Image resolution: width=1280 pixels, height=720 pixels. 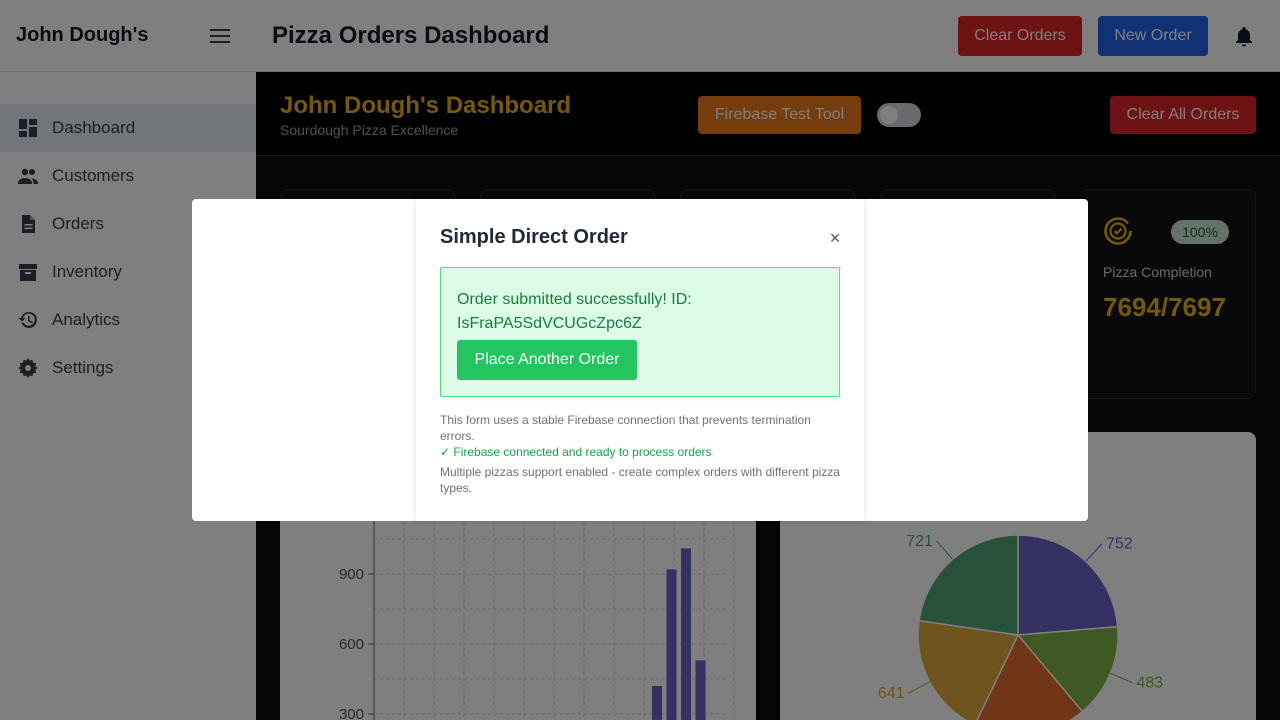 What do you see at coordinates (547, 360) in the screenshot?
I see `place-another-order-button: Place Another Order` at bounding box center [547, 360].